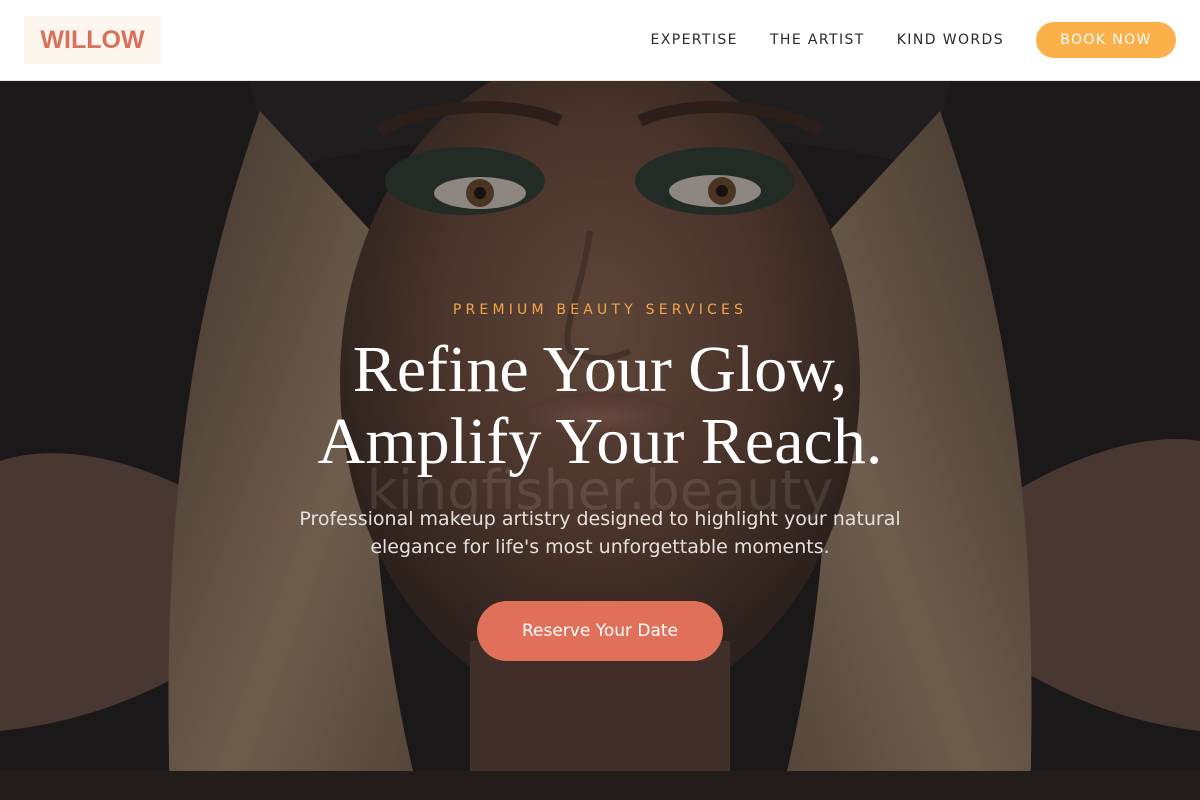 The height and width of the screenshot is (800, 1200). I want to click on hero-eyebrow: PREMIUM BEAUTY SERVICES, so click(600, 310).